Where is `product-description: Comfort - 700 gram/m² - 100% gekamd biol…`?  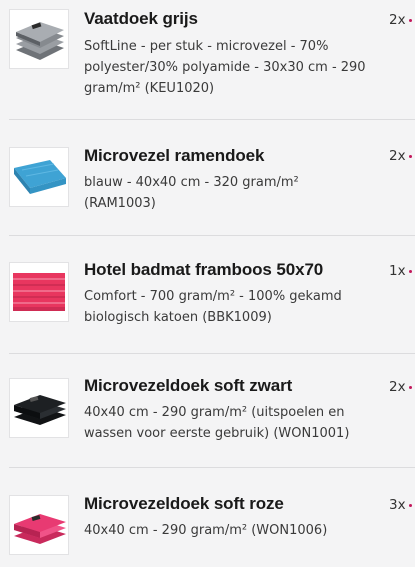
product-description: Comfort - 700 gram/m² - 100% gekamd biol… is located at coordinates (213, 307).